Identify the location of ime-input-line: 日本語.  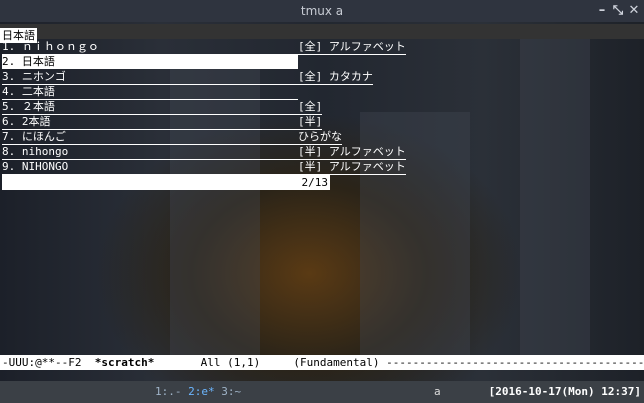
(322, 33).